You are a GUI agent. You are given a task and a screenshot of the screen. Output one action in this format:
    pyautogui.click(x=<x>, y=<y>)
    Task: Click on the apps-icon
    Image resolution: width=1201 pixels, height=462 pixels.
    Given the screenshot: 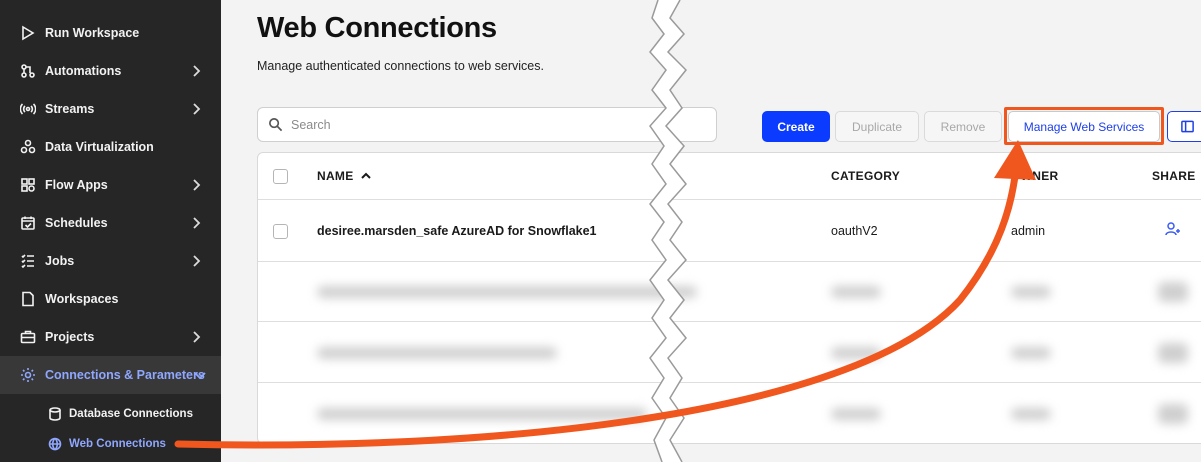 What is the action you would take?
    pyautogui.click(x=28, y=185)
    